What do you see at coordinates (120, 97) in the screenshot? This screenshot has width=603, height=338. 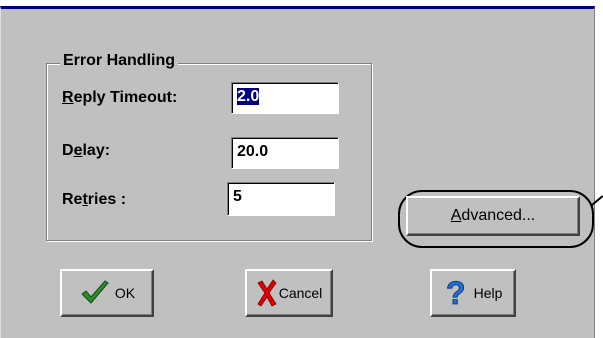 I see `reply-timeout-label: Reply Timeout:` at bounding box center [120, 97].